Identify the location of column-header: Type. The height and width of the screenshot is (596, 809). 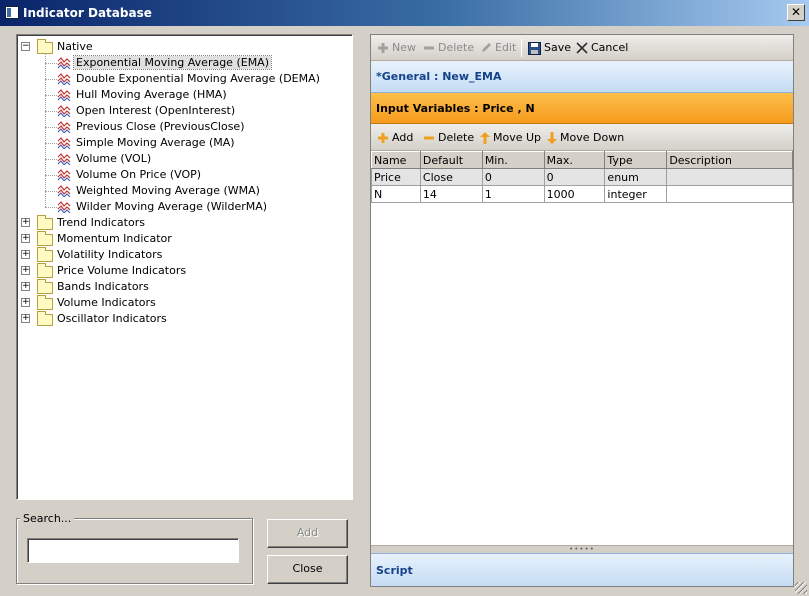
(636, 160).